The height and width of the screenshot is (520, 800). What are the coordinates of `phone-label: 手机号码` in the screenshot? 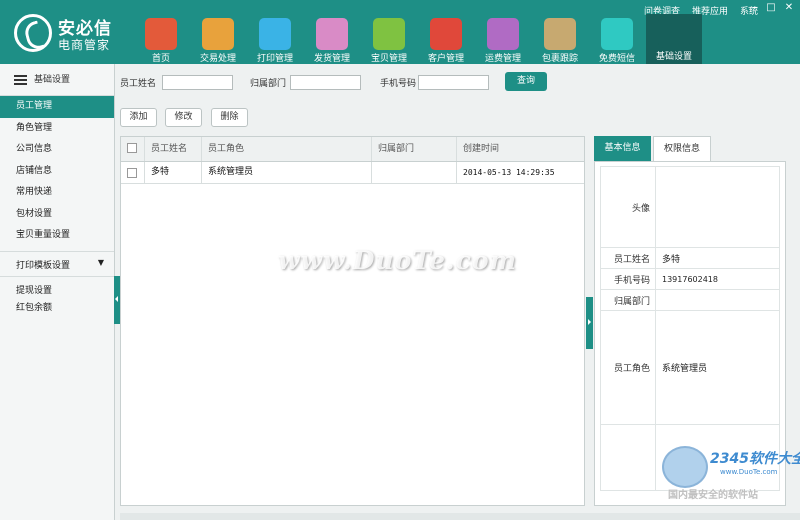 It's located at (398, 84).